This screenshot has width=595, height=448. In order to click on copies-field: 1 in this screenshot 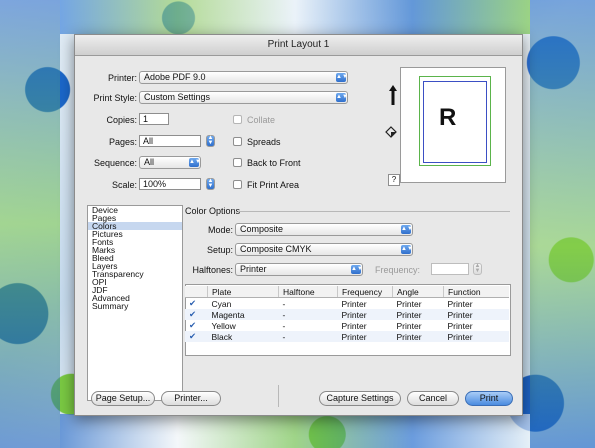, I will do `click(154, 119)`.